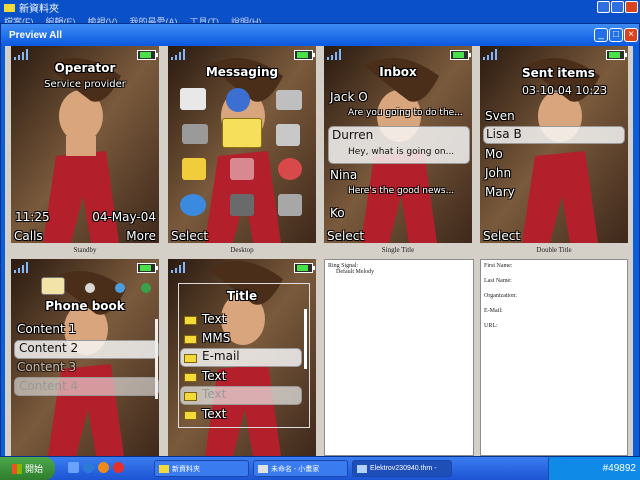 This screenshot has width=640, height=480. Describe the element at coordinates (103, 467) in the screenshot. I see `media-player-icon` at that location.